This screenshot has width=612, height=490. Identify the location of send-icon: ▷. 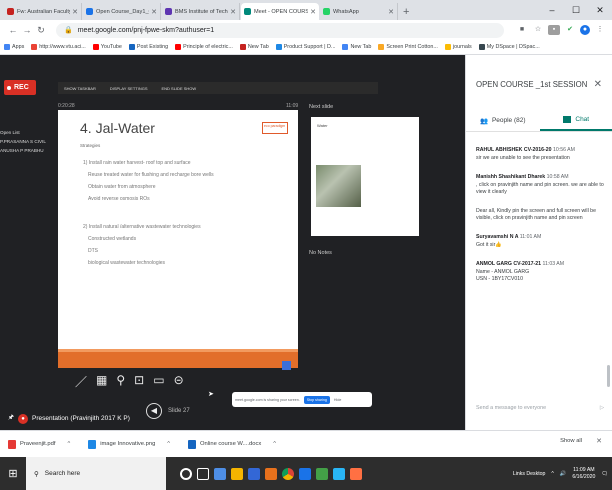
(602, 408).